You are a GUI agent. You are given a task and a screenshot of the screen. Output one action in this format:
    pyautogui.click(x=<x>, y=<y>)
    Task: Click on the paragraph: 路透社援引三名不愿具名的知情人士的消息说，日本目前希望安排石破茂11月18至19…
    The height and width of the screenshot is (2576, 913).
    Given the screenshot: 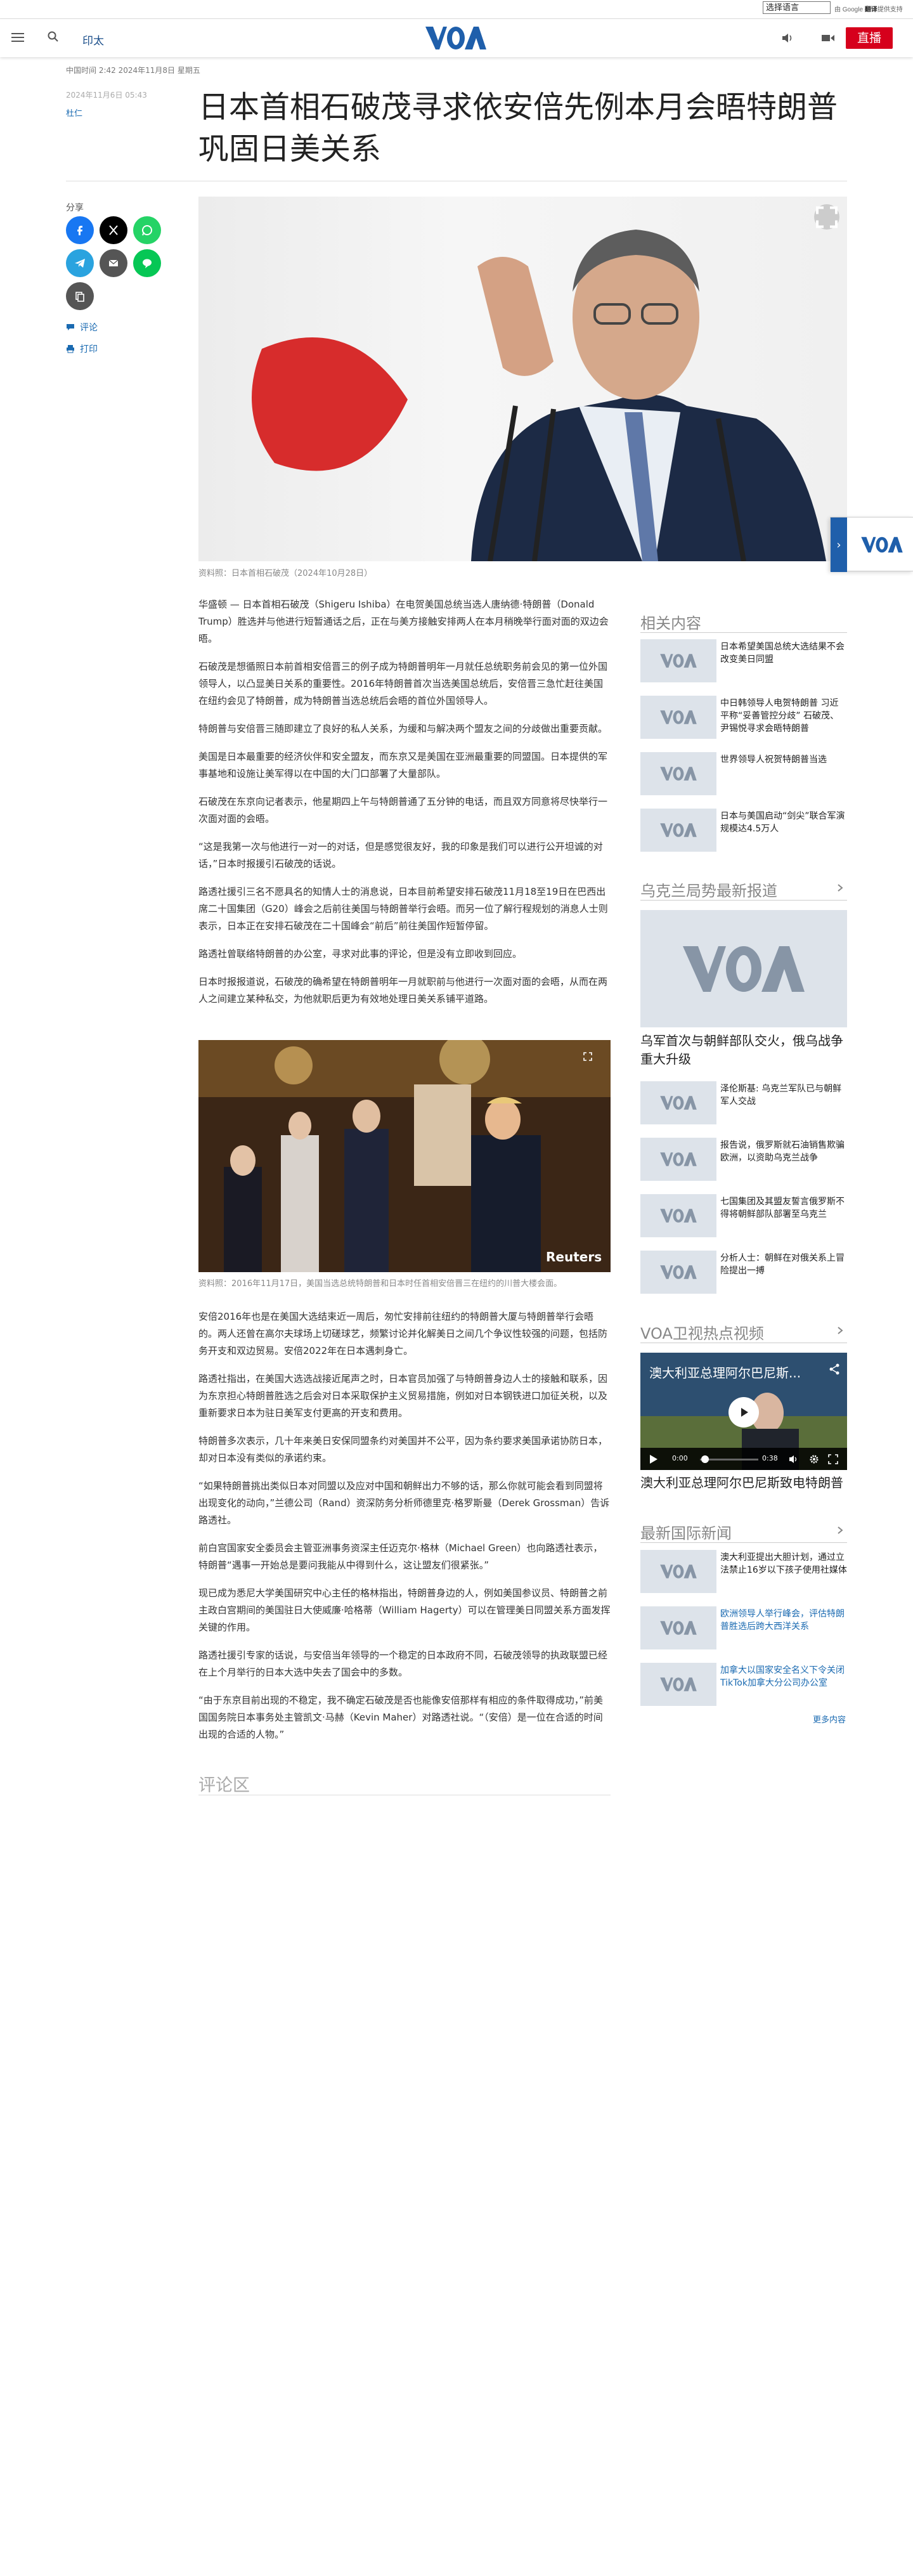 What is the action you would take?
    pyautogui.click(x=403, y=909)
    